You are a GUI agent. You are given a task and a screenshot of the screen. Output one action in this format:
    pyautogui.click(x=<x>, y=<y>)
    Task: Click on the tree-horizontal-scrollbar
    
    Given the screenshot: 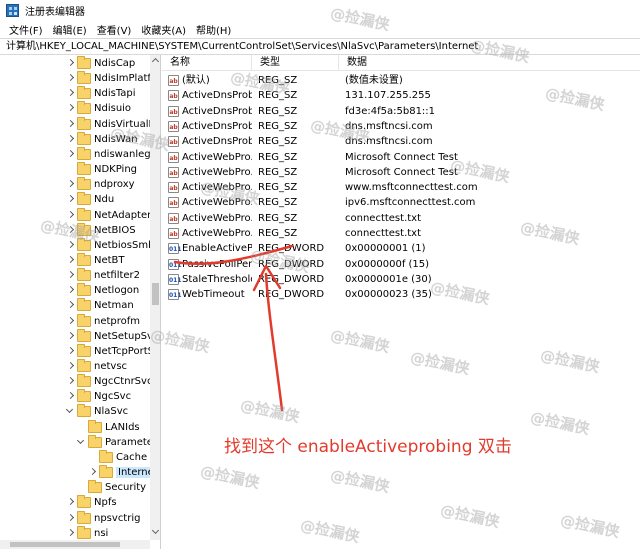 What is the action you would take?
    pyautogui.click(x=75, y=544)
    